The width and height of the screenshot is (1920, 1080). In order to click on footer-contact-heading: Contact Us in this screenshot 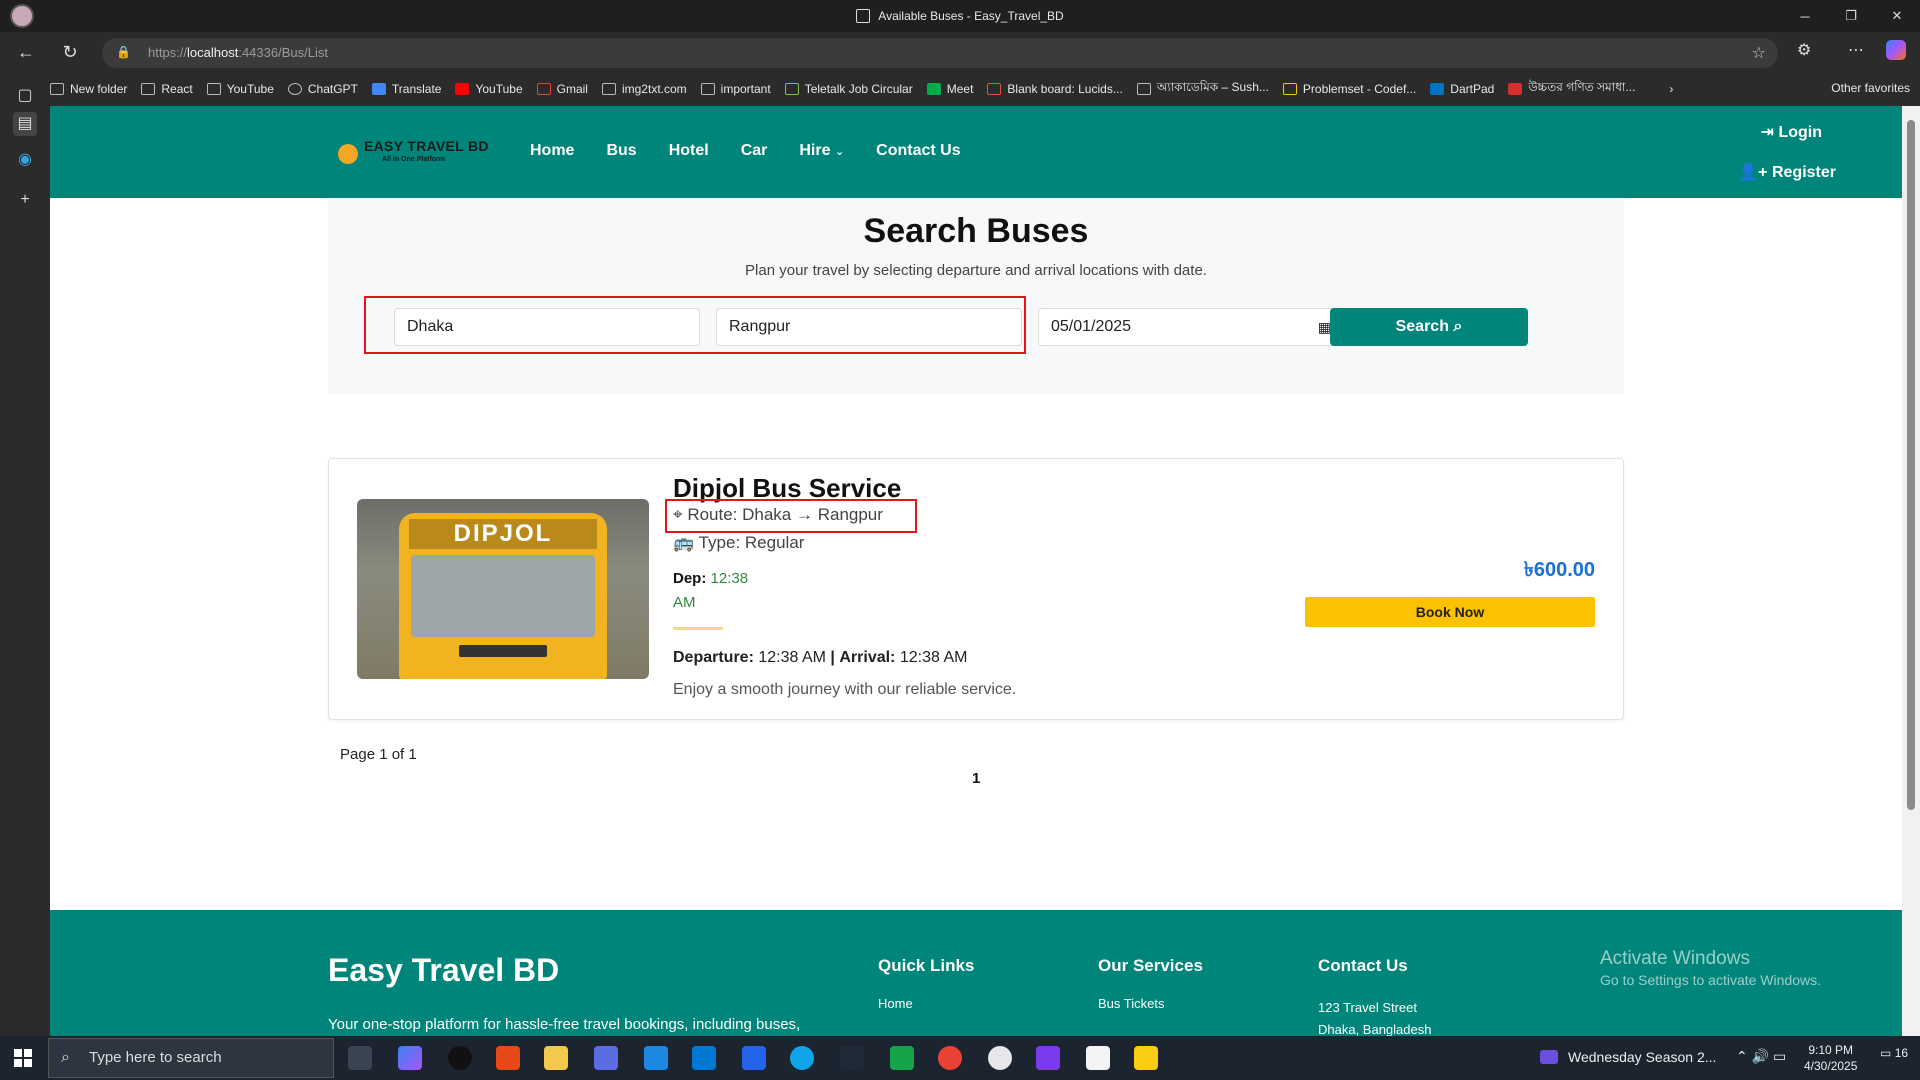, I will do `click(1363, 965)`.